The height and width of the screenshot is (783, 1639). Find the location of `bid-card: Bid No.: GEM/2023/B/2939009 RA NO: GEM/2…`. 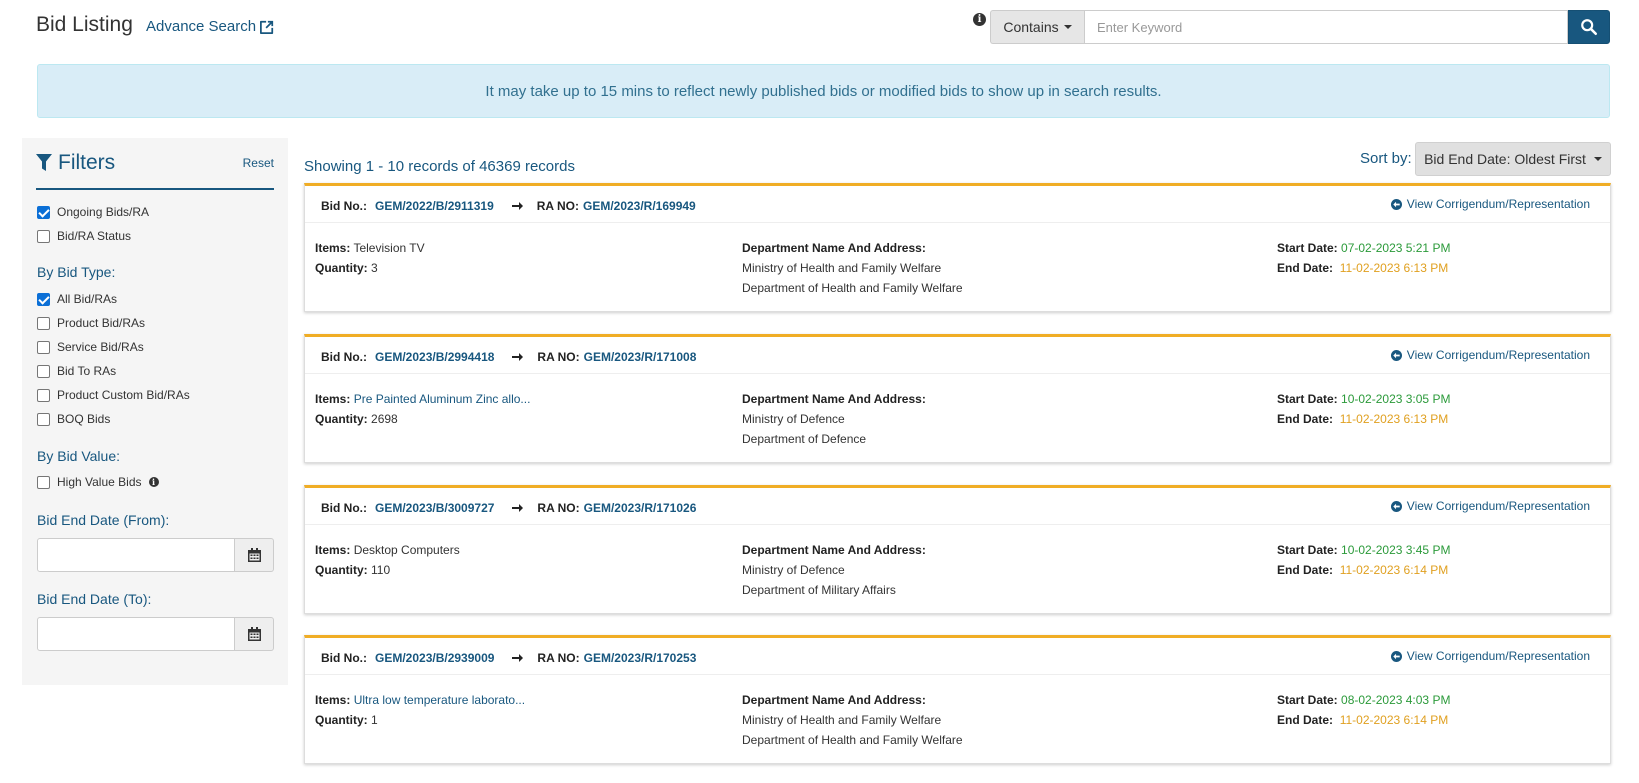

bid-card: Bid No.: GEM/2023/B/2939009 RA NO: GEM/2… is located at coordinates (957, 699).